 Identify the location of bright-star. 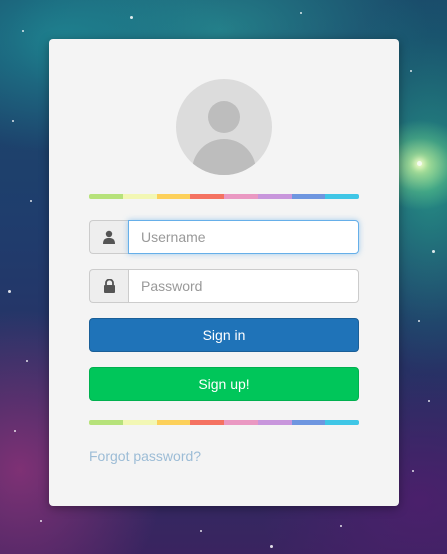
(419, 163).